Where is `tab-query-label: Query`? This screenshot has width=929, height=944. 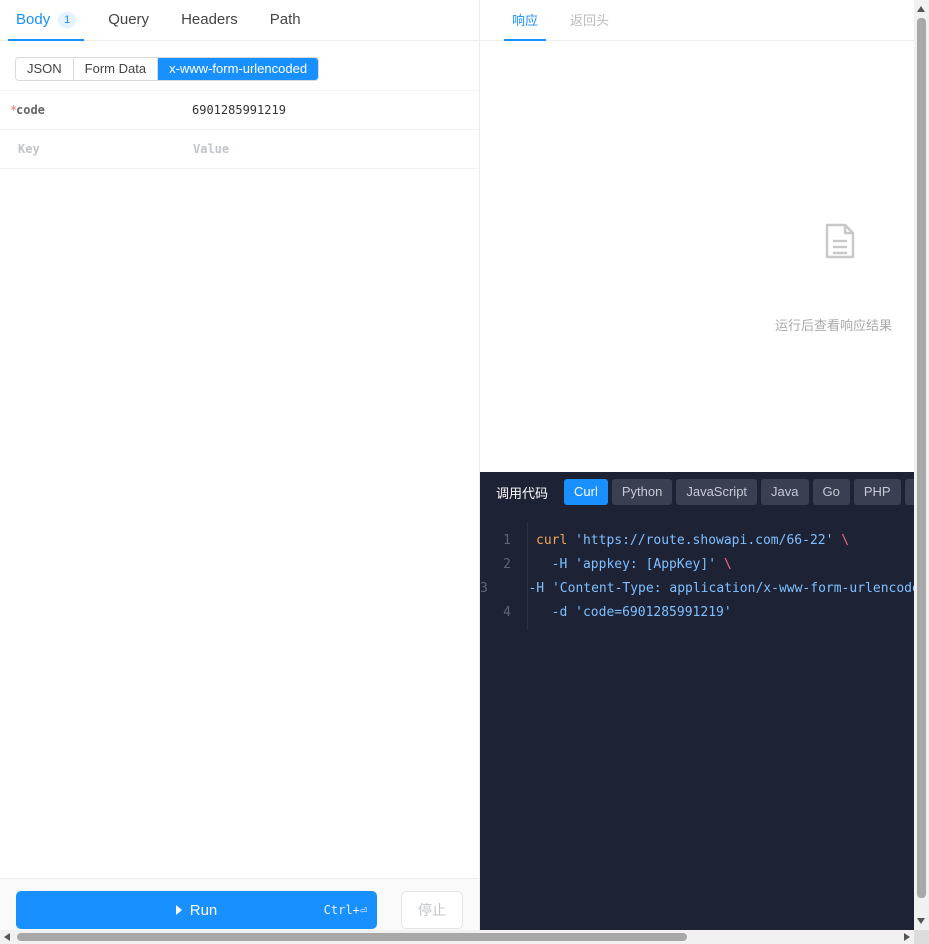 tab-query-label: Query is located at coordinates (129, 19).